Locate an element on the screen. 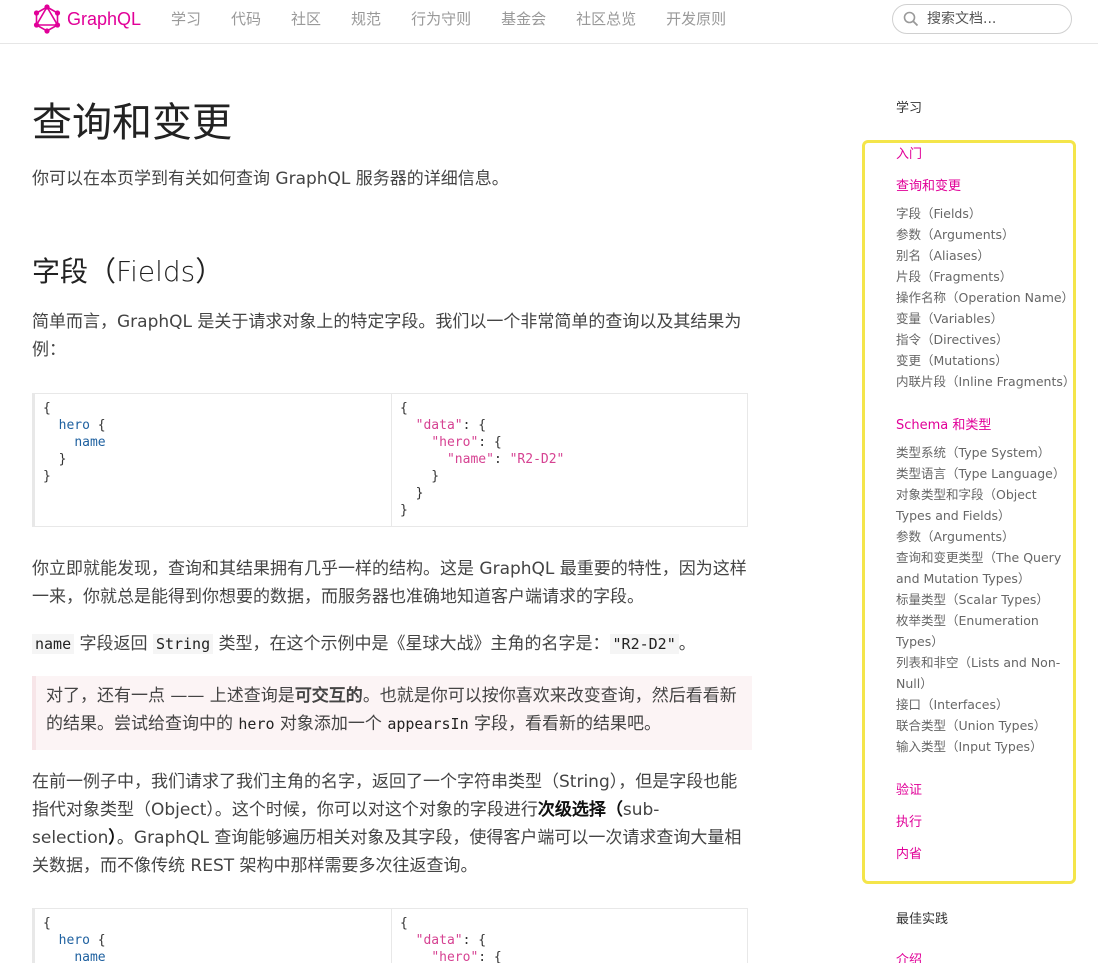 The height and width of the screenshot is (963, 1098). query-editor: { hero { name } } is located at coordinates (213, 460).